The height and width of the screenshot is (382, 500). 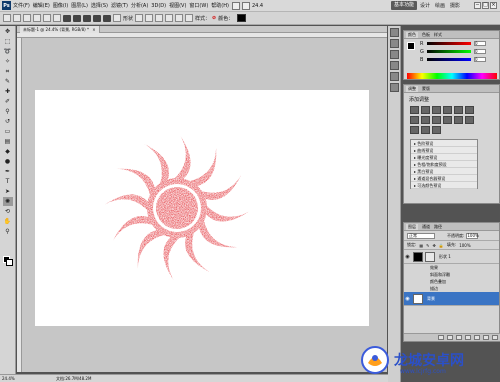 What do you see at coordinates (426, 35) in the screenshot?
I see `tab-swatches: 色板` at bounding box center [426, 35].